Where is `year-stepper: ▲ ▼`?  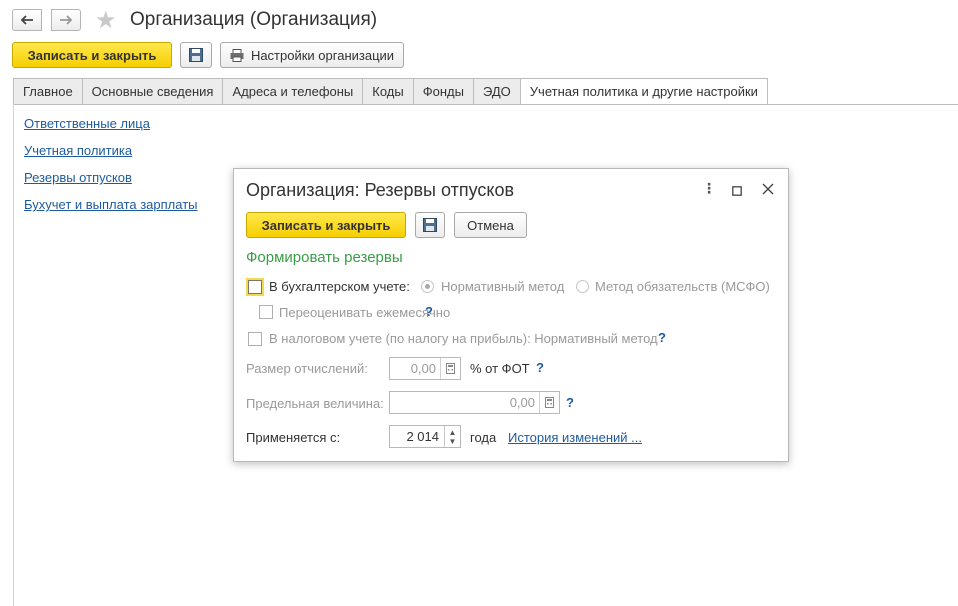 year-stepper: ▲ ▼ is located at coordinates (452, 436).